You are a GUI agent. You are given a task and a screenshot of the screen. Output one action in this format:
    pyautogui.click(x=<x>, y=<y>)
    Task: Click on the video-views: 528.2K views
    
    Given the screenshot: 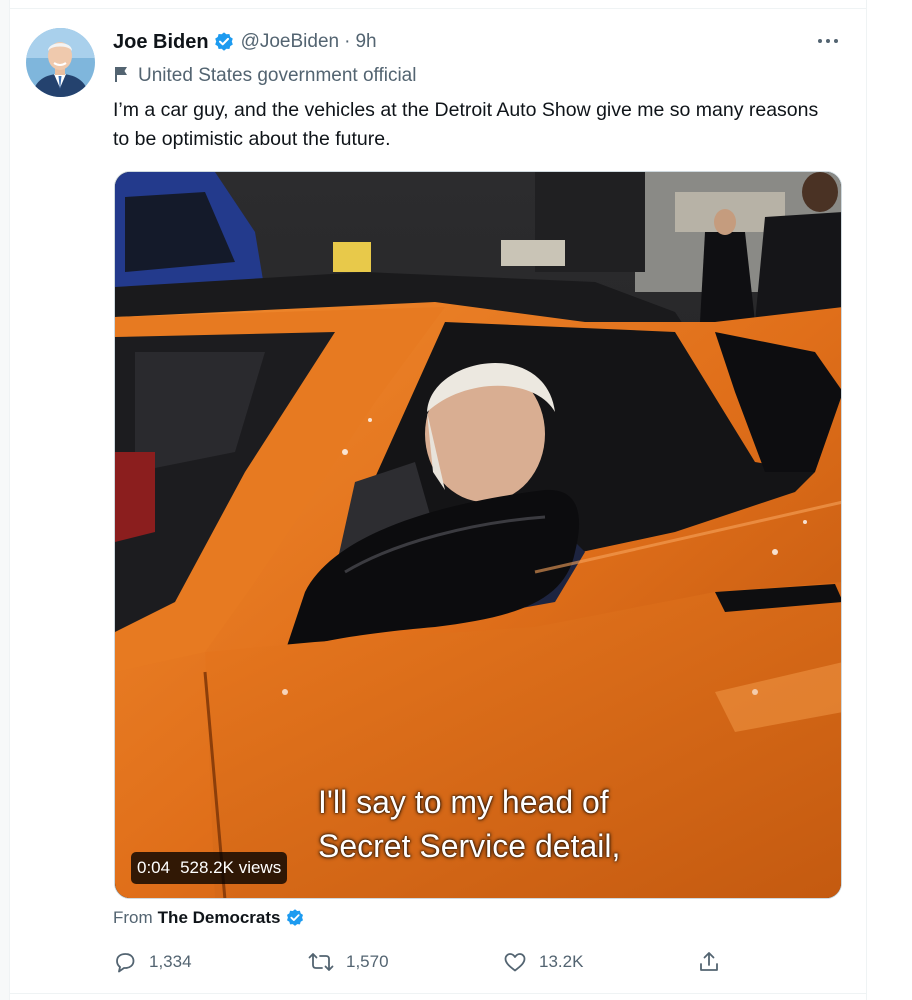 What is the action you would take?
    pyautogui.click(x=231, y=867)
    